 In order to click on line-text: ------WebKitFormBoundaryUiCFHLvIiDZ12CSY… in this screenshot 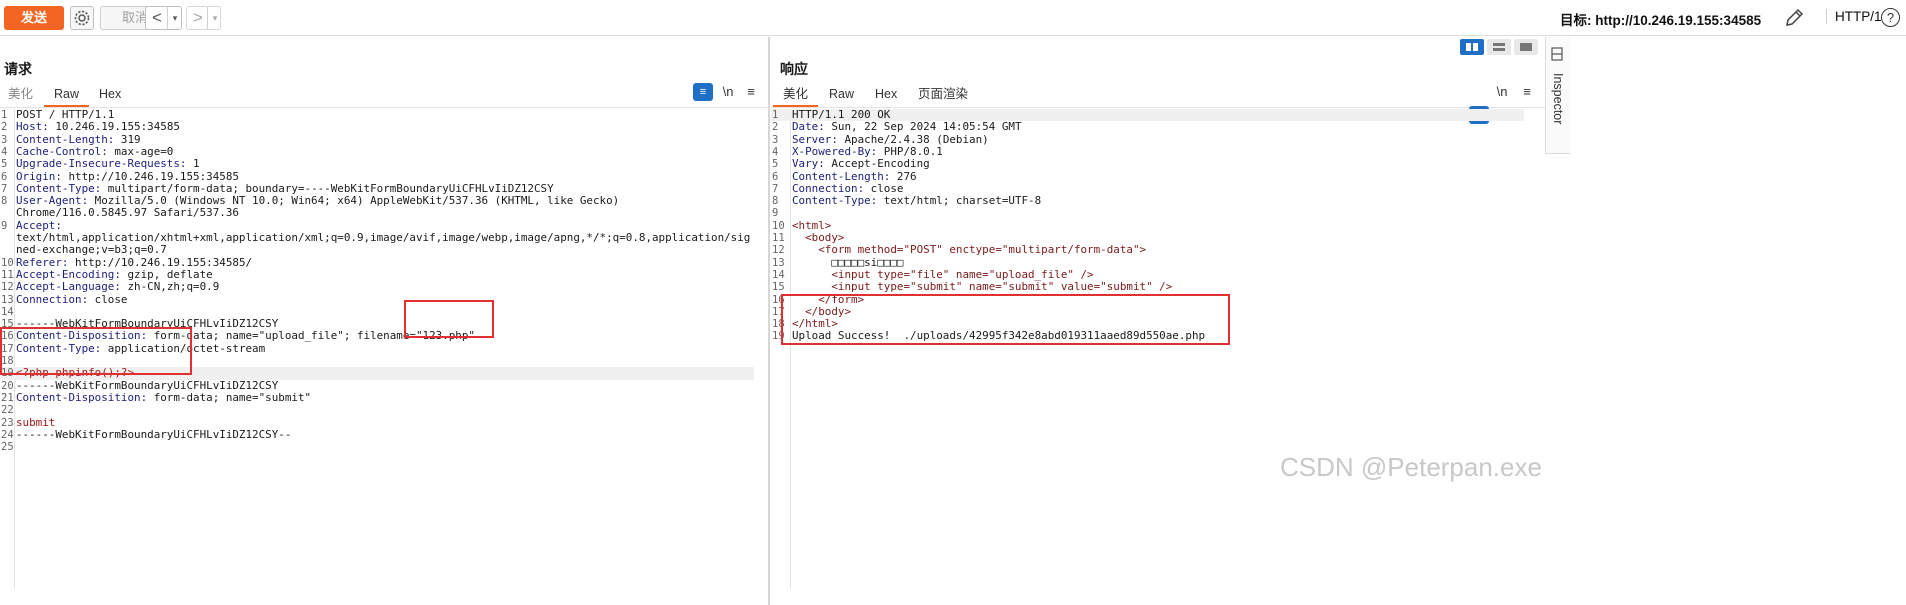, I will do `click(154, 434)`.